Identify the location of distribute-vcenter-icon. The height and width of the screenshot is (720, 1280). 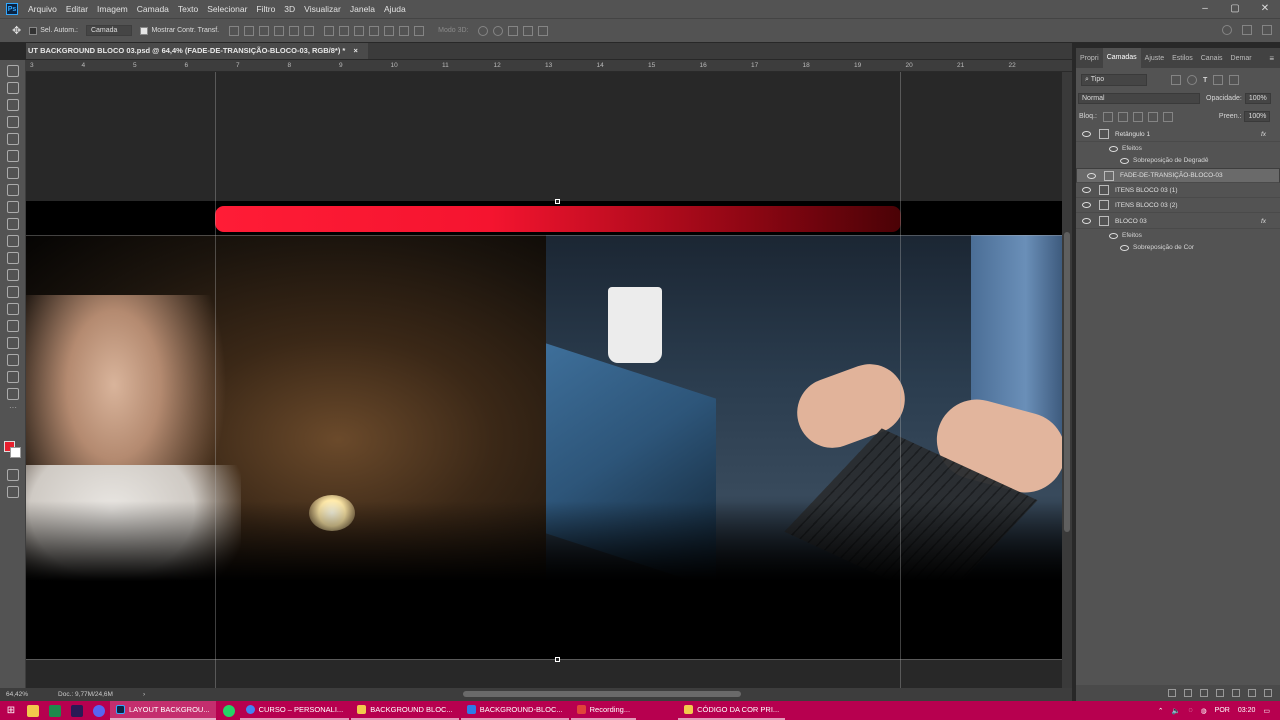
(344, 30).